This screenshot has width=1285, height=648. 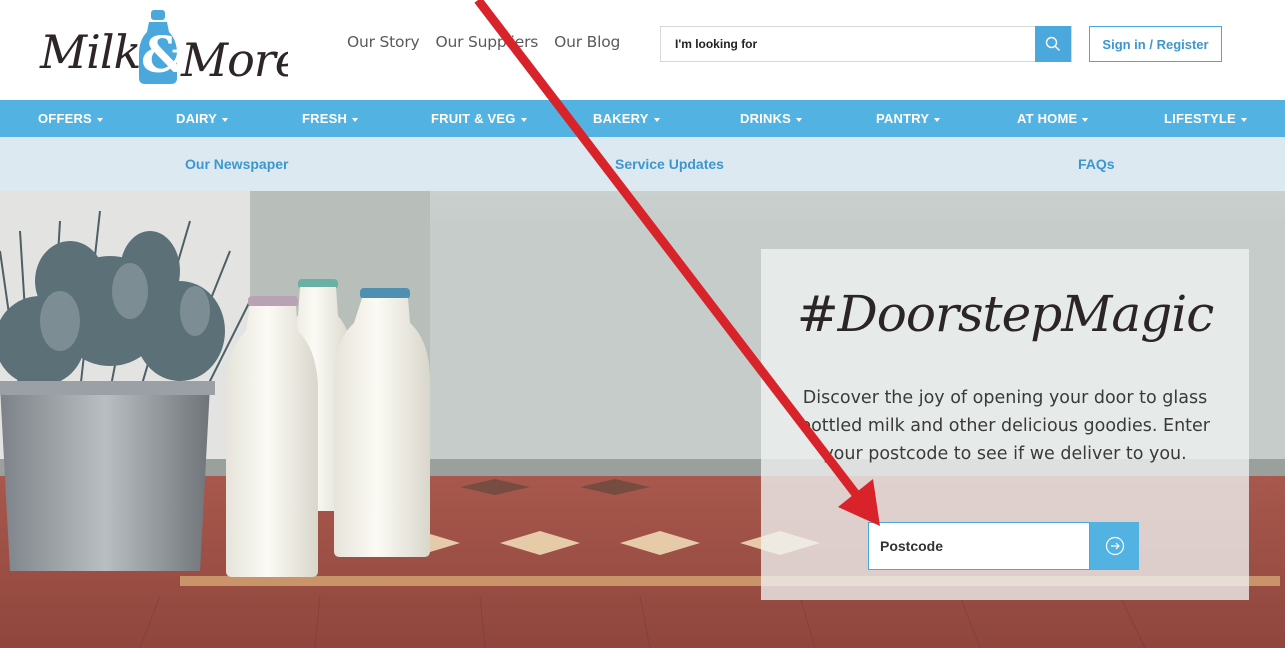 I want to click on postcode-submit-button, so click(x=1114, y=546).